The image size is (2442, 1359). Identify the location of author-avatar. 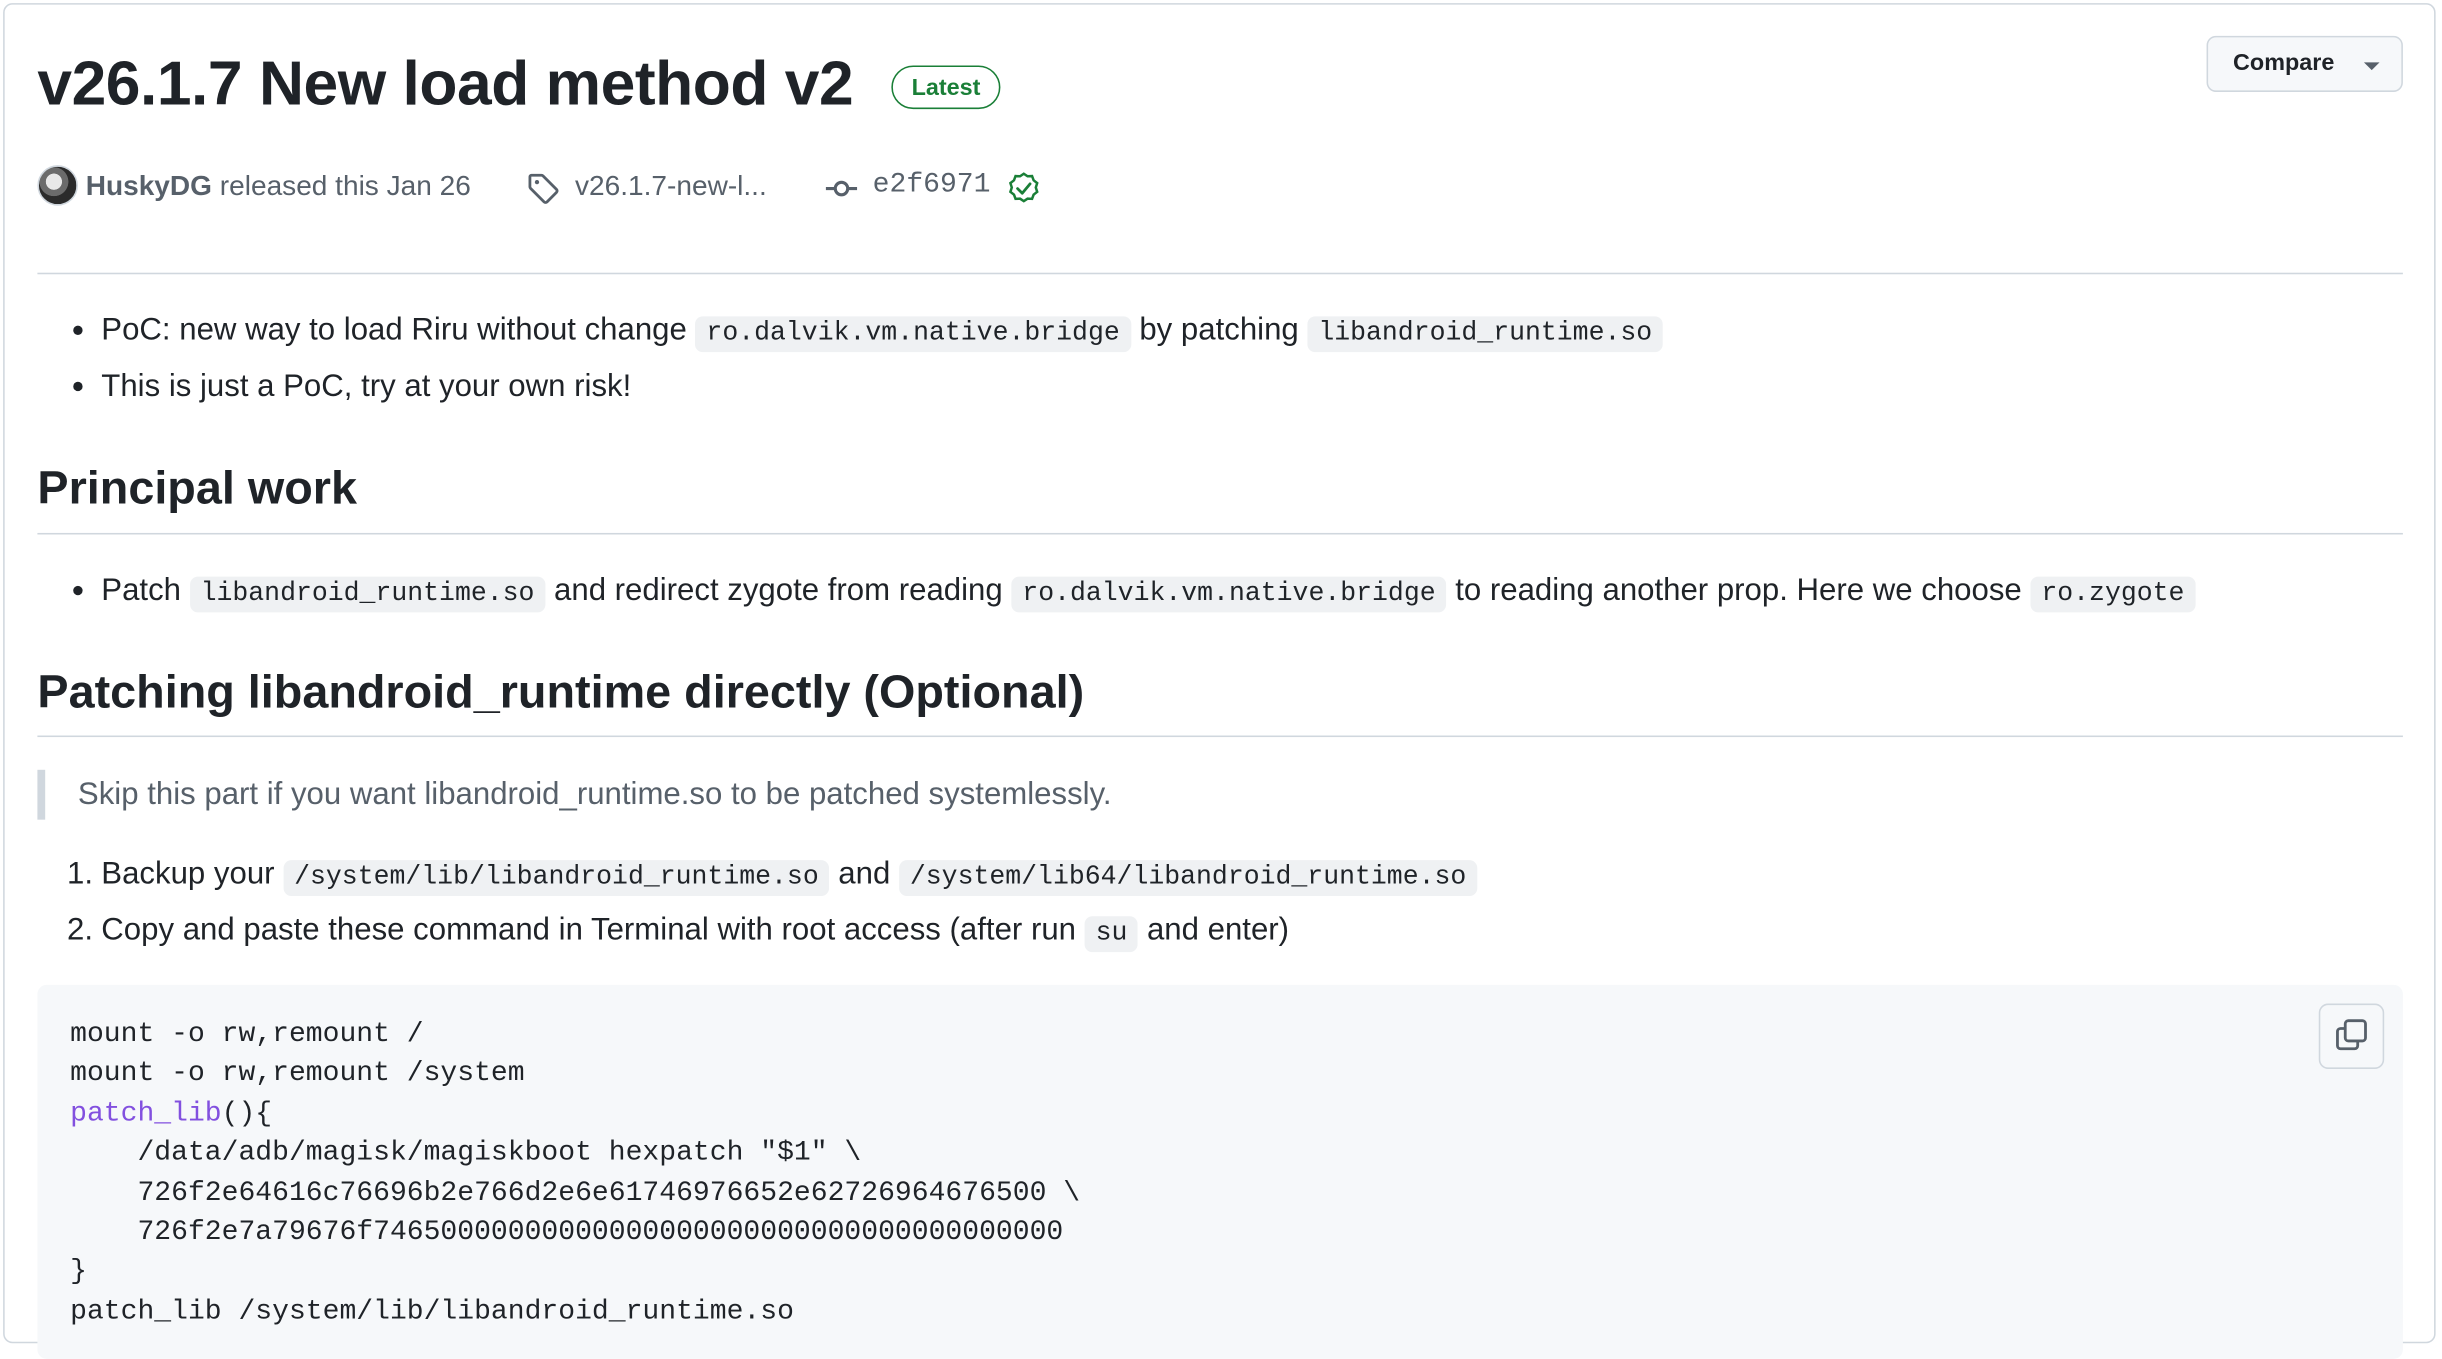
(57, 185).